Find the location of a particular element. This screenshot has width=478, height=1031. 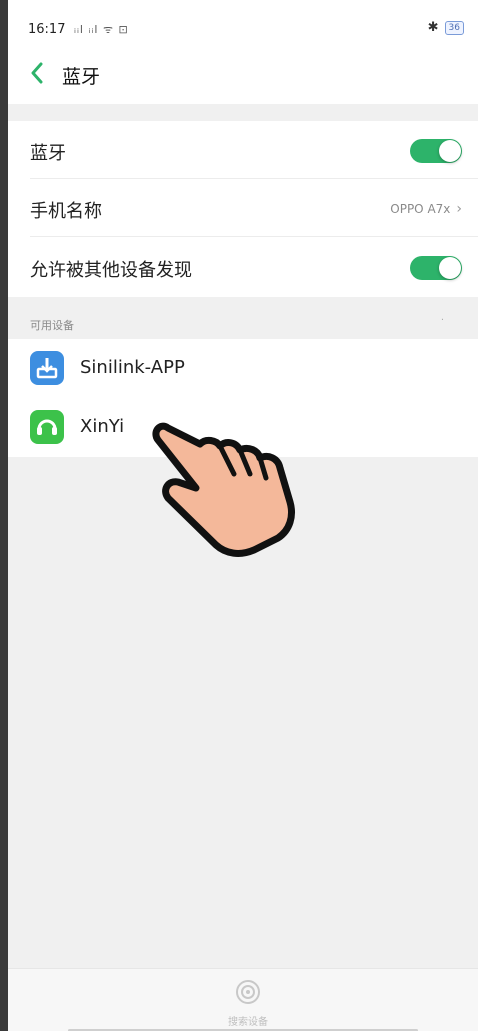

battery-indicator: 36 is located at coordinates (454, 27).